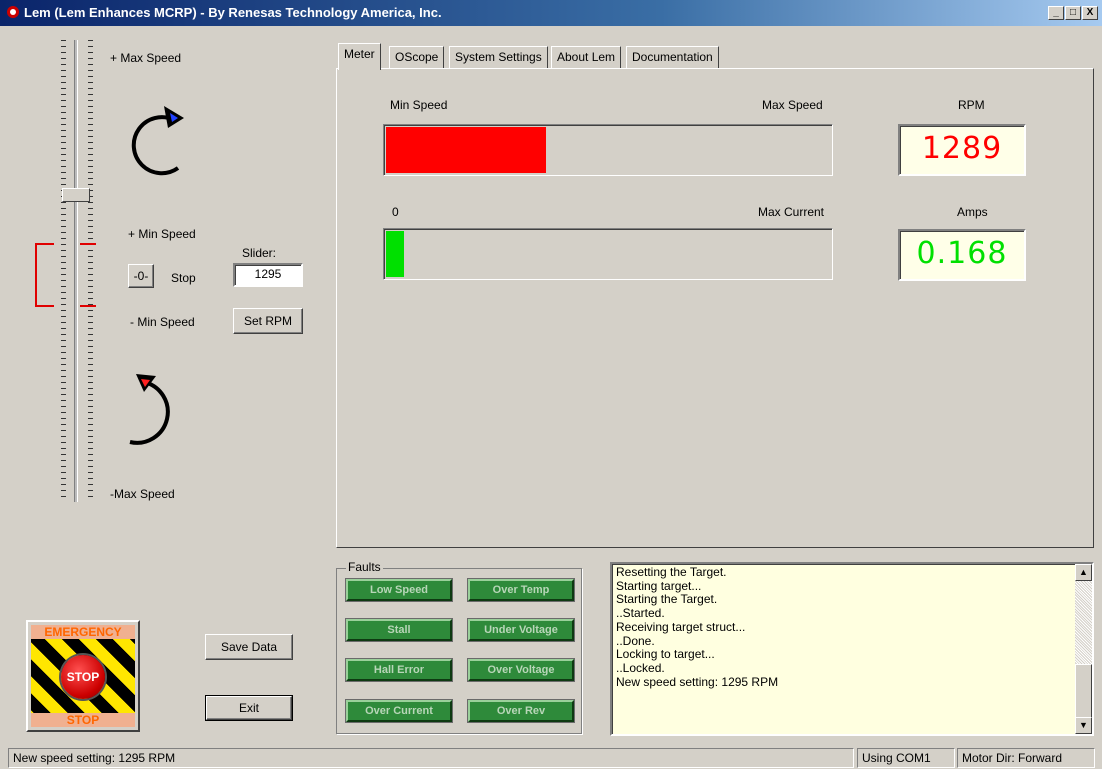 The width and height of the screenshot is (1102, 769). What do you see at coordinates (1026, 758) in the screenshot?
I see `status-motor-dir: Motor Dir: Forward` at bounding box center [1026, 758].